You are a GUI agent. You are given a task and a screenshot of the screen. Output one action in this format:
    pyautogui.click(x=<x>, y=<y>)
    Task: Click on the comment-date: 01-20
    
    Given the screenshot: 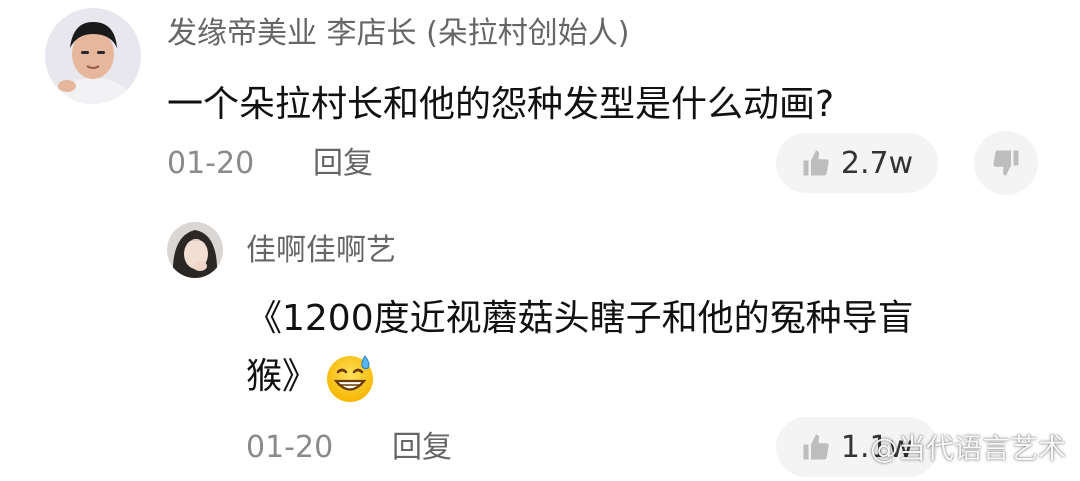 What is the action you would take?
    pyautogui.click(x=211, y=163)
    